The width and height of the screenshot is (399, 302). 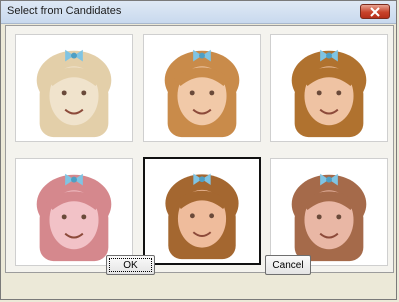 I want to click on window-title: Select from Candidates, so click(x=64, y=11).